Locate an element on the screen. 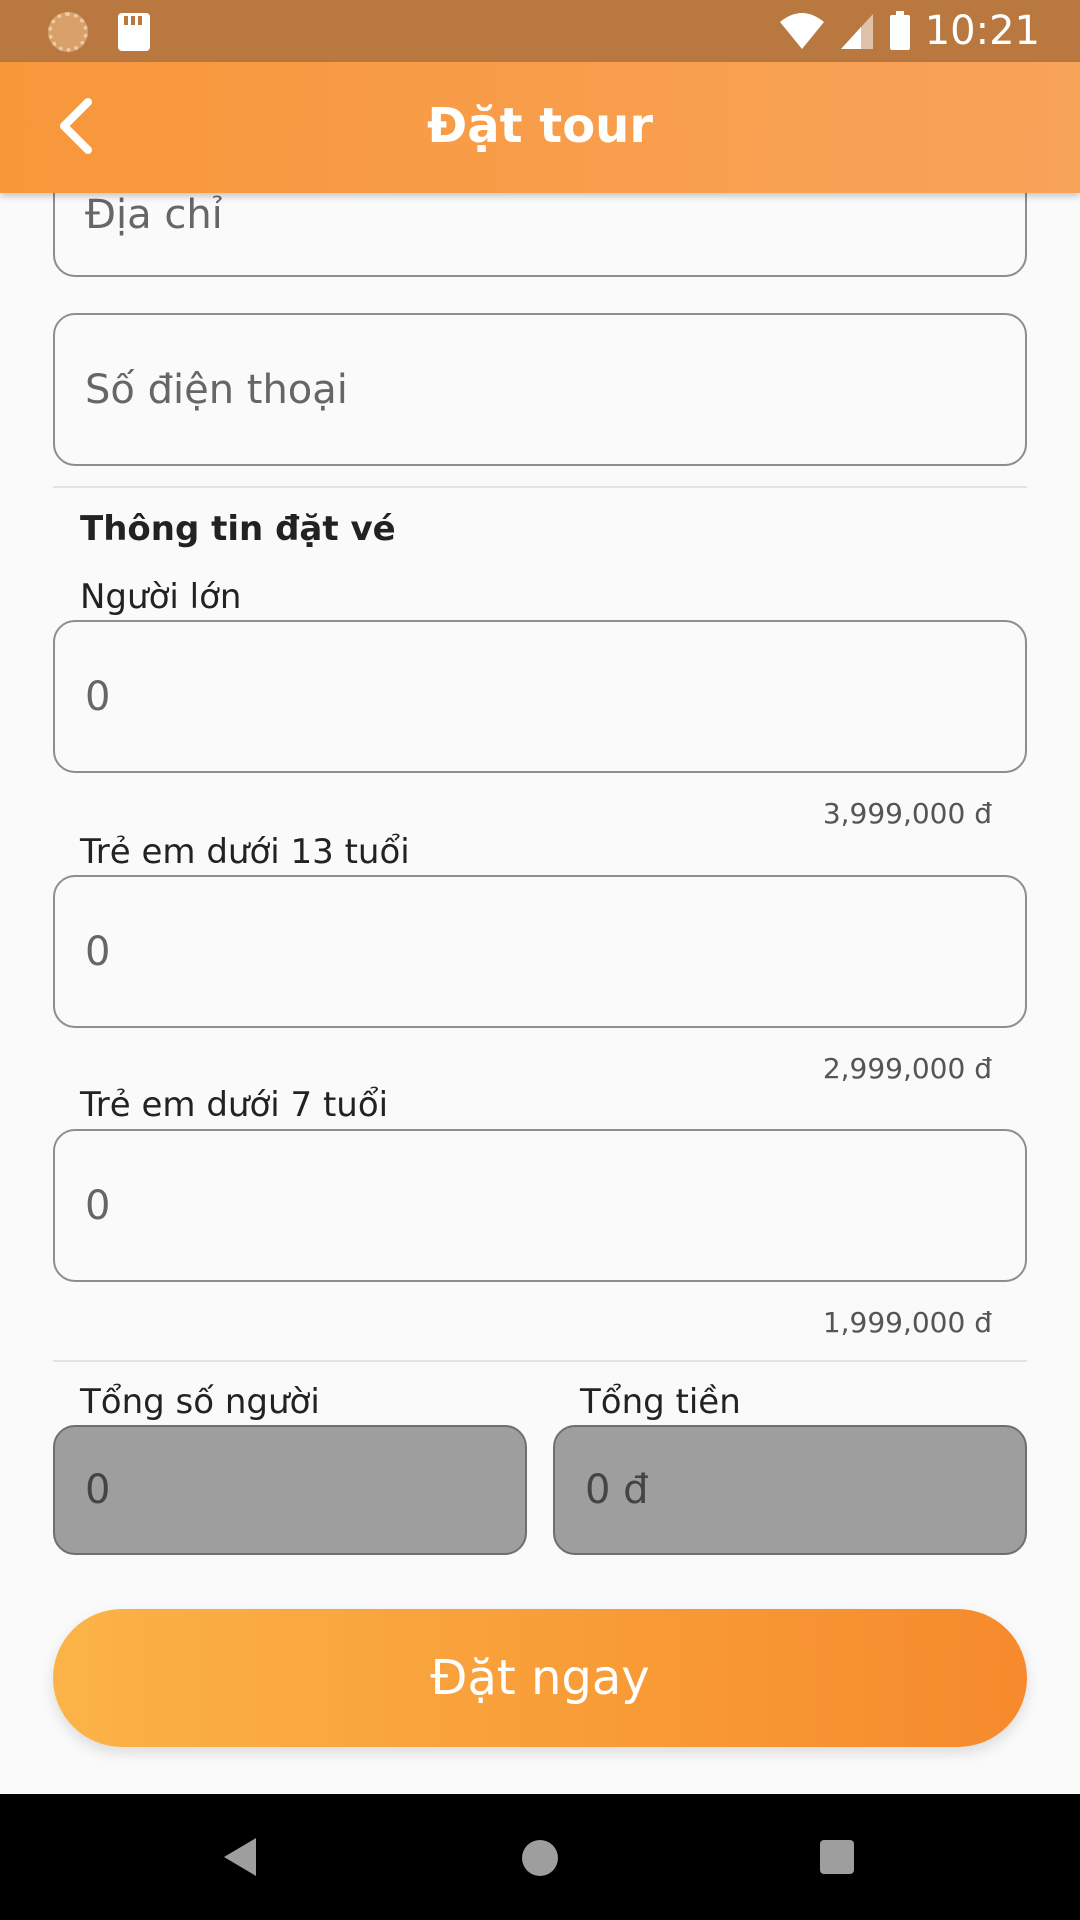 This screenshot has height=1920, width=1080. total-money-label: Tổng tiền is located at coordinates (660, 1402).